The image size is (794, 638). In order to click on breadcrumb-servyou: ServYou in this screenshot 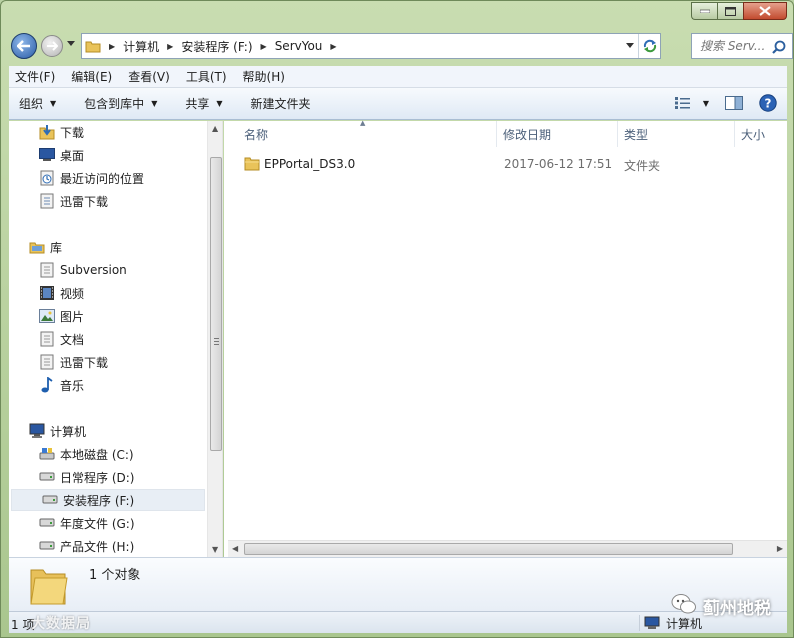, I will do `click(299, 46)`.